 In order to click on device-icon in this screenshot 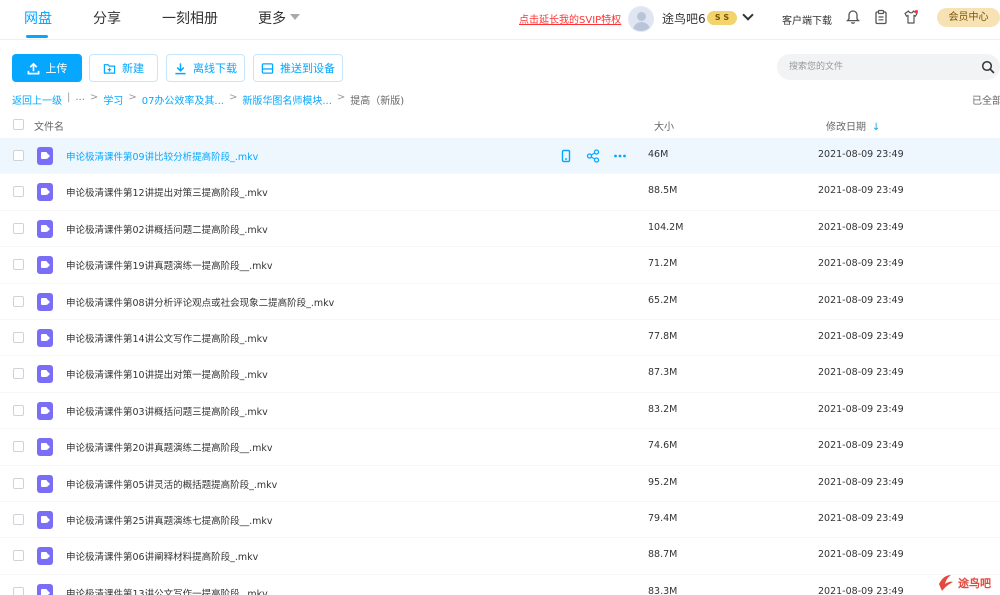, I will do `click(267, 68)`.